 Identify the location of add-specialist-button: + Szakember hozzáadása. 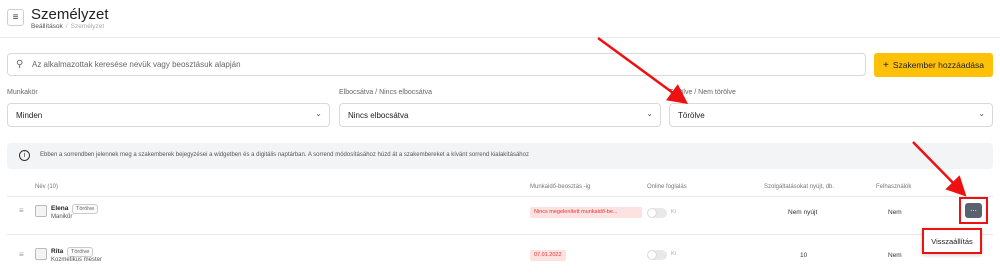
(933, 65).